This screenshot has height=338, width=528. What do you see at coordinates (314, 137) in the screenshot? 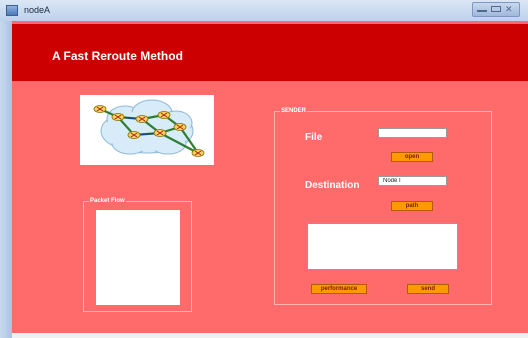
I see `file-label: File` at bounding box center [314, 137].